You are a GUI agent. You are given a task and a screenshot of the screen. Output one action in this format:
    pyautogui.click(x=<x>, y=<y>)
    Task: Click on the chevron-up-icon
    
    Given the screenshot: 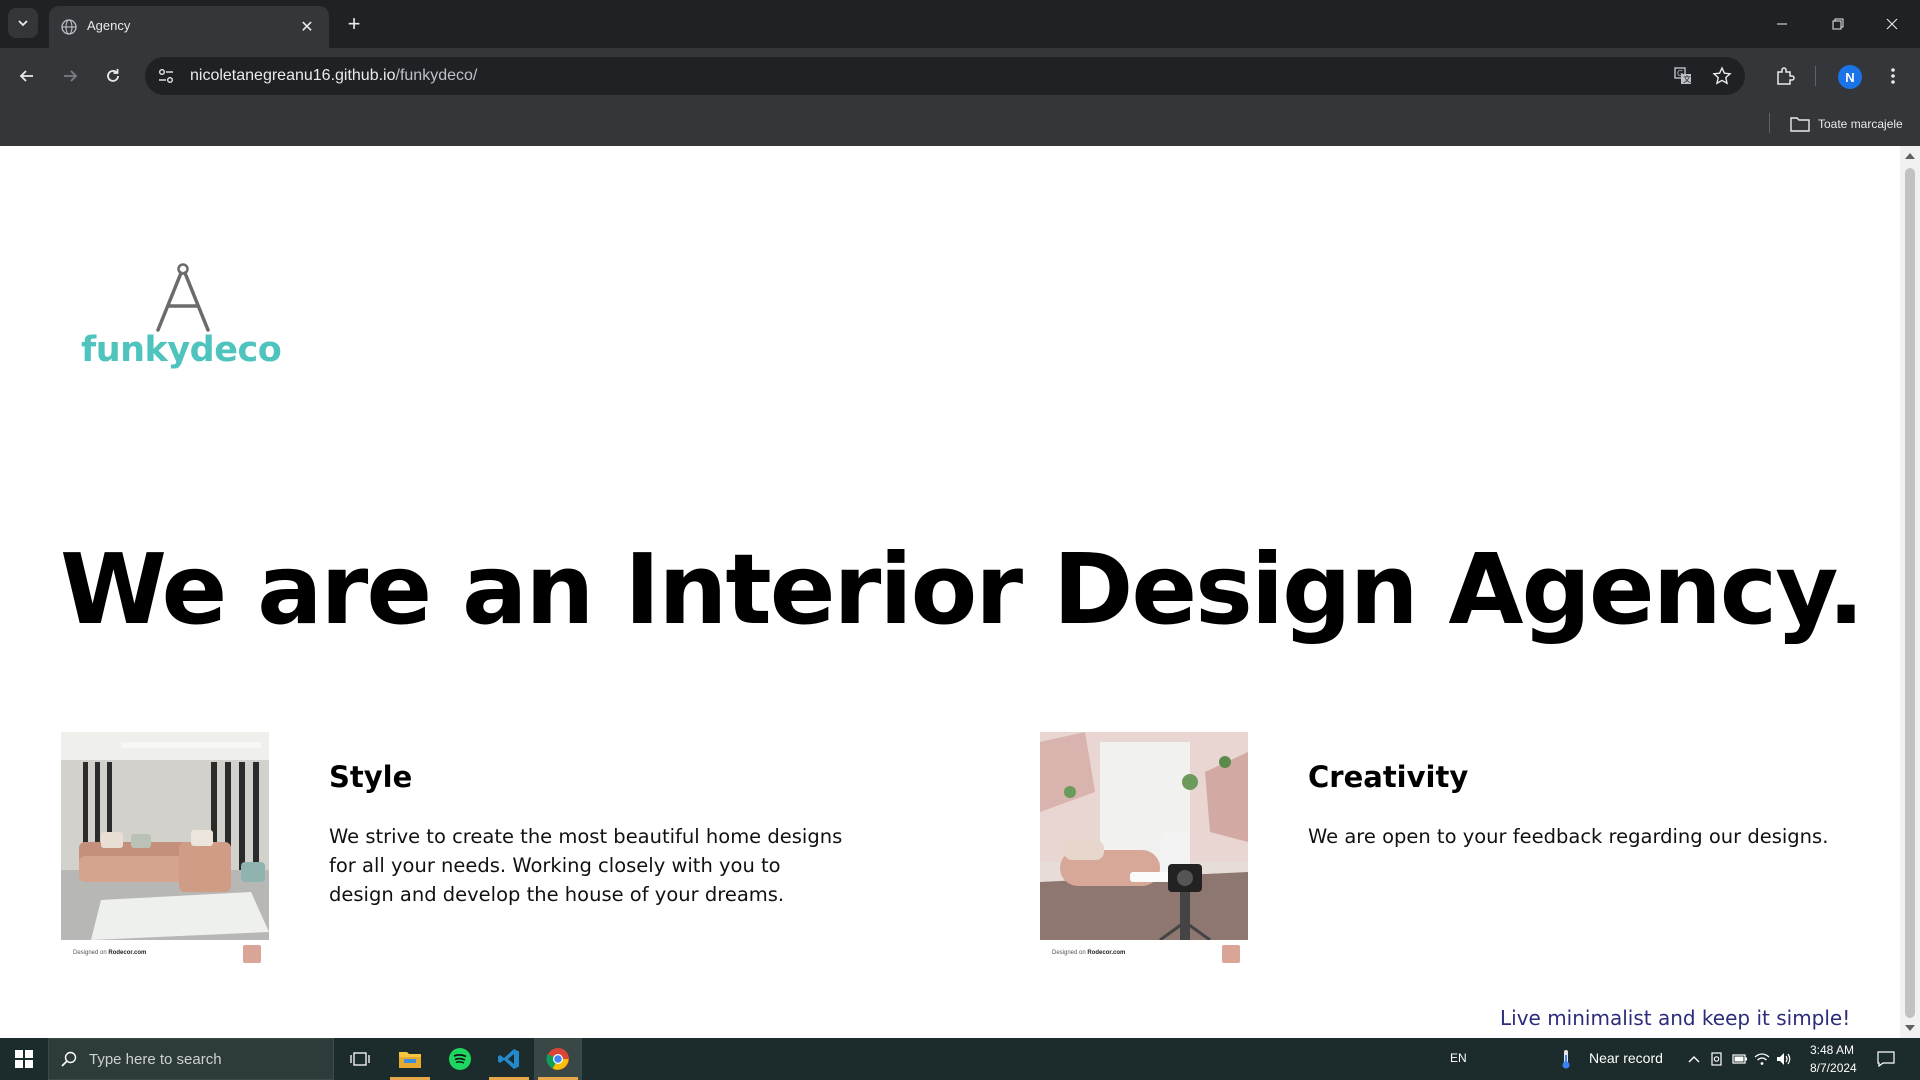 What is the action you would take?
    pyautogui.click(x=1694, y=1059)
    